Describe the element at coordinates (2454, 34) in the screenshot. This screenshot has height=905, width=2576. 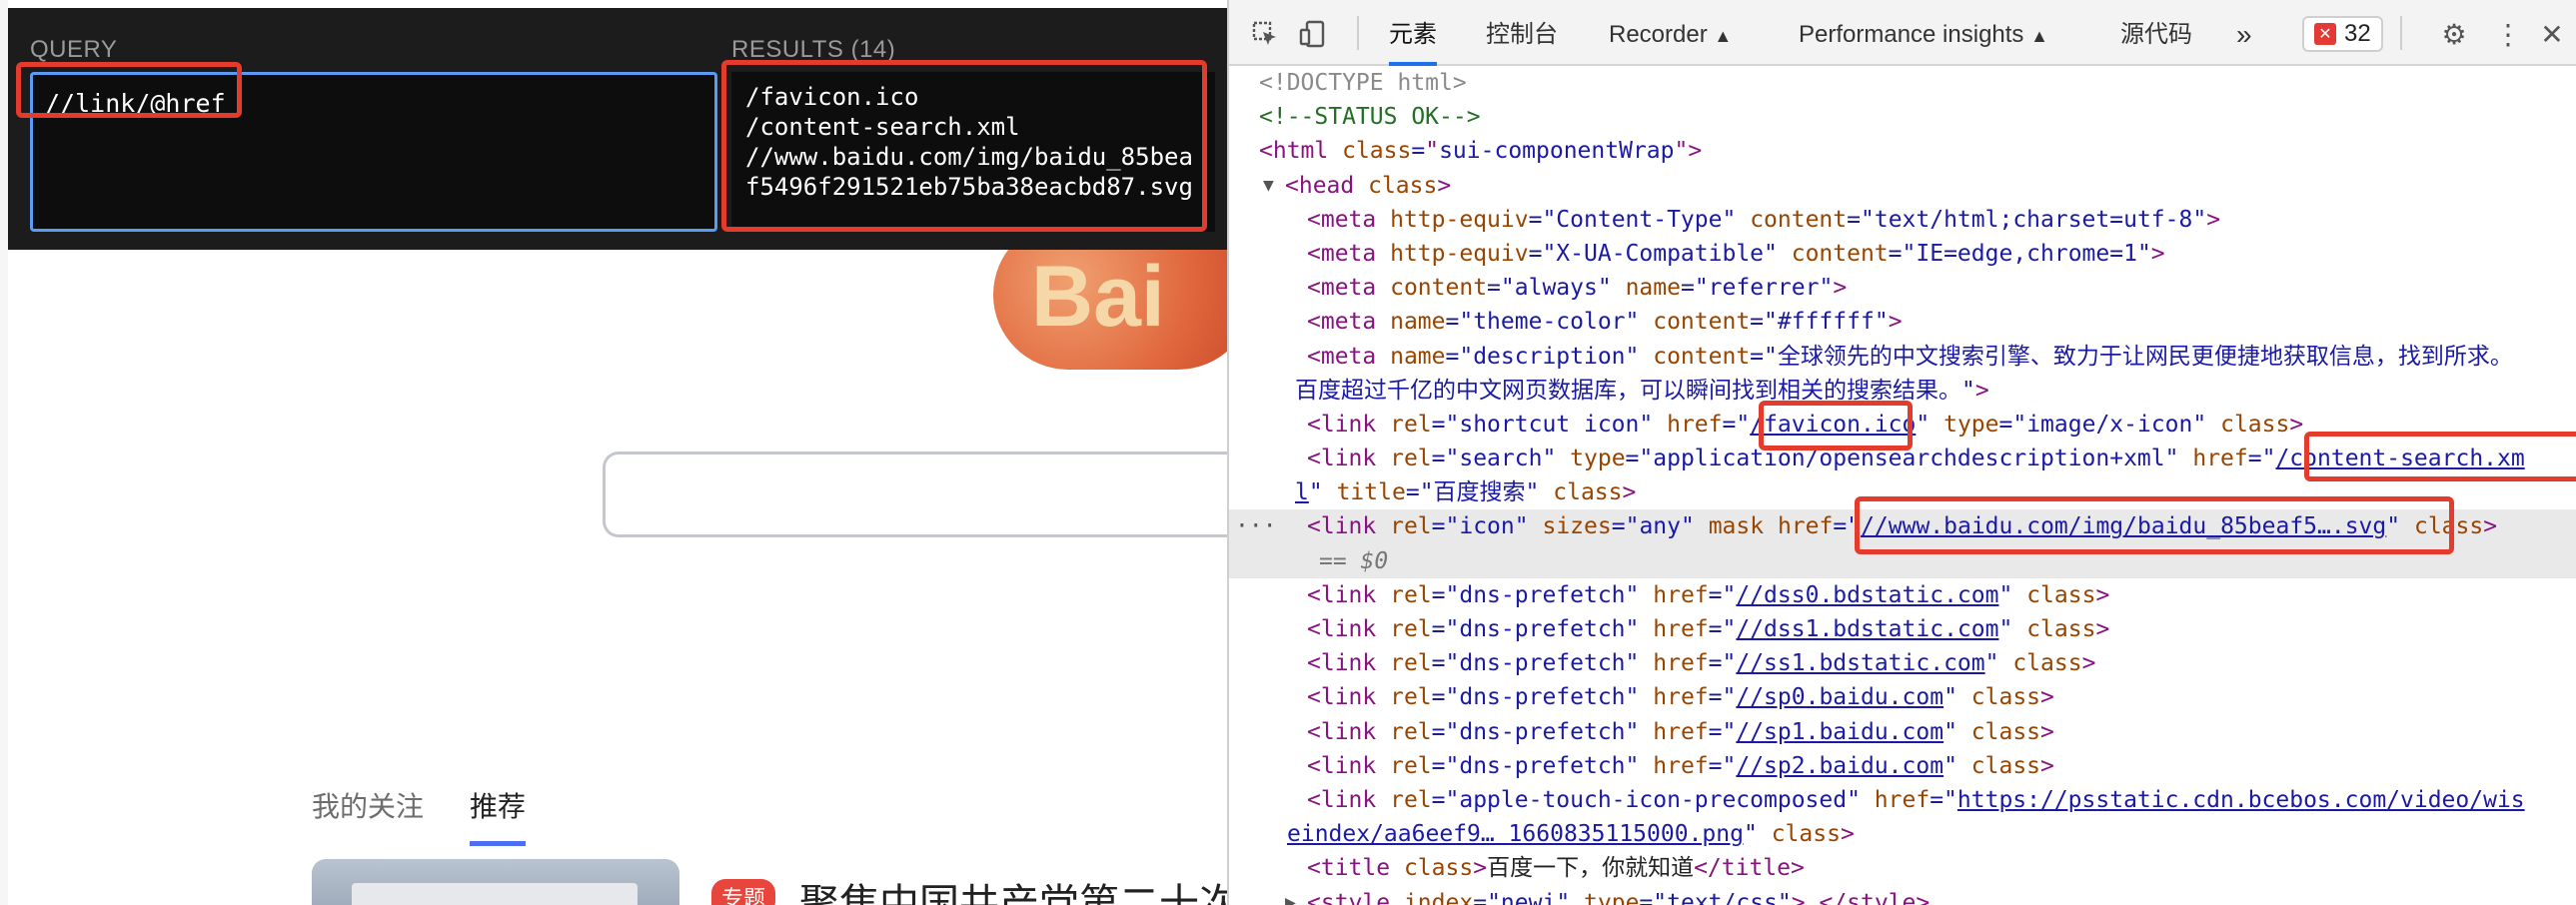
I see `settings-gear-icon: ⚙` at that location.